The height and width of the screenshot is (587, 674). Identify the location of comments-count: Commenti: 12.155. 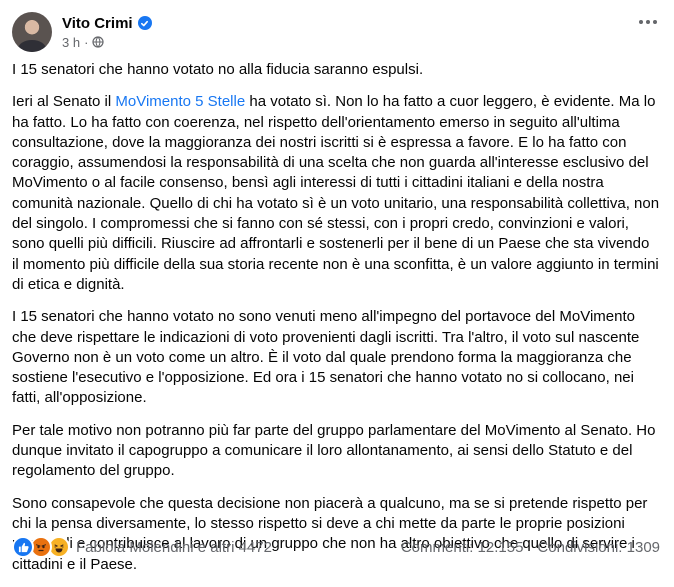
(462, 547).